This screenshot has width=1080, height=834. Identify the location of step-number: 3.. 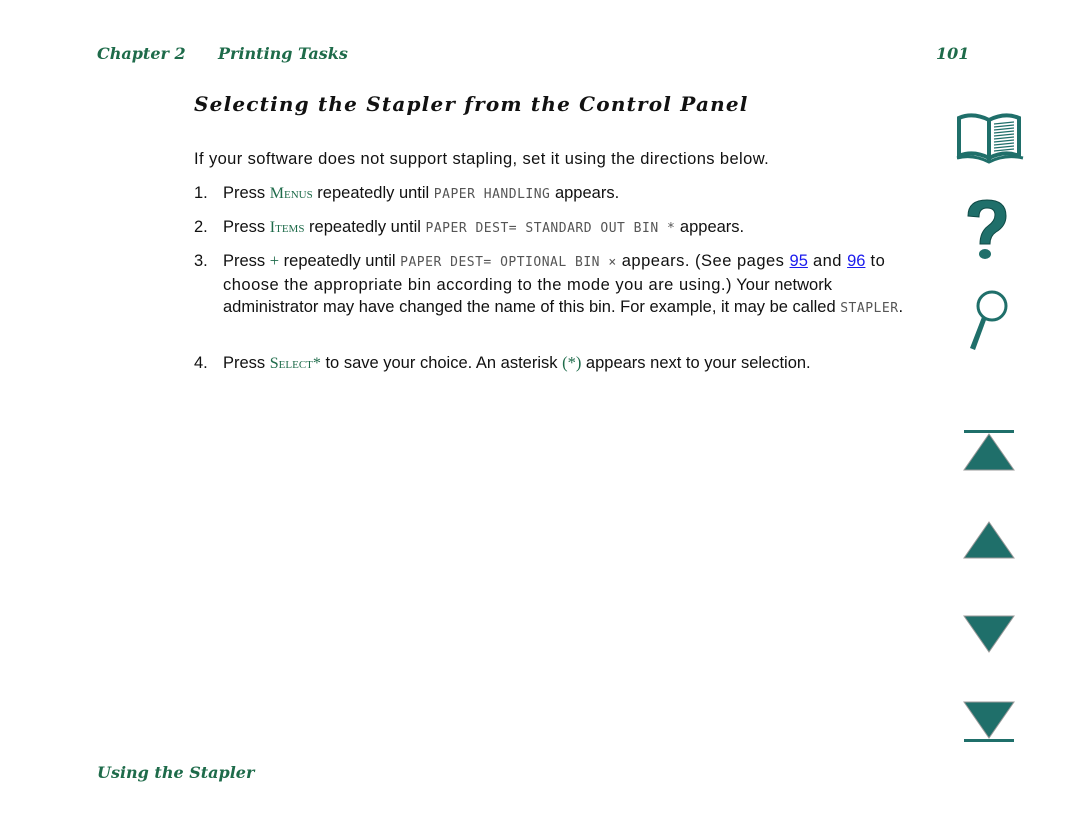
(201, 261).